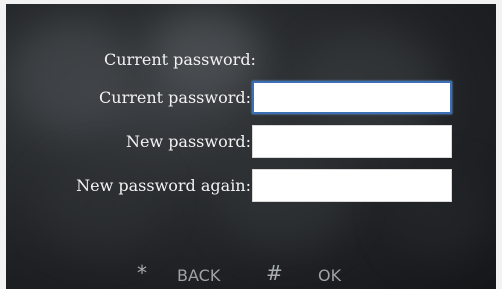 This screenshot has width=502, height=289. I want to click on new-password-input, so click(352, 141).